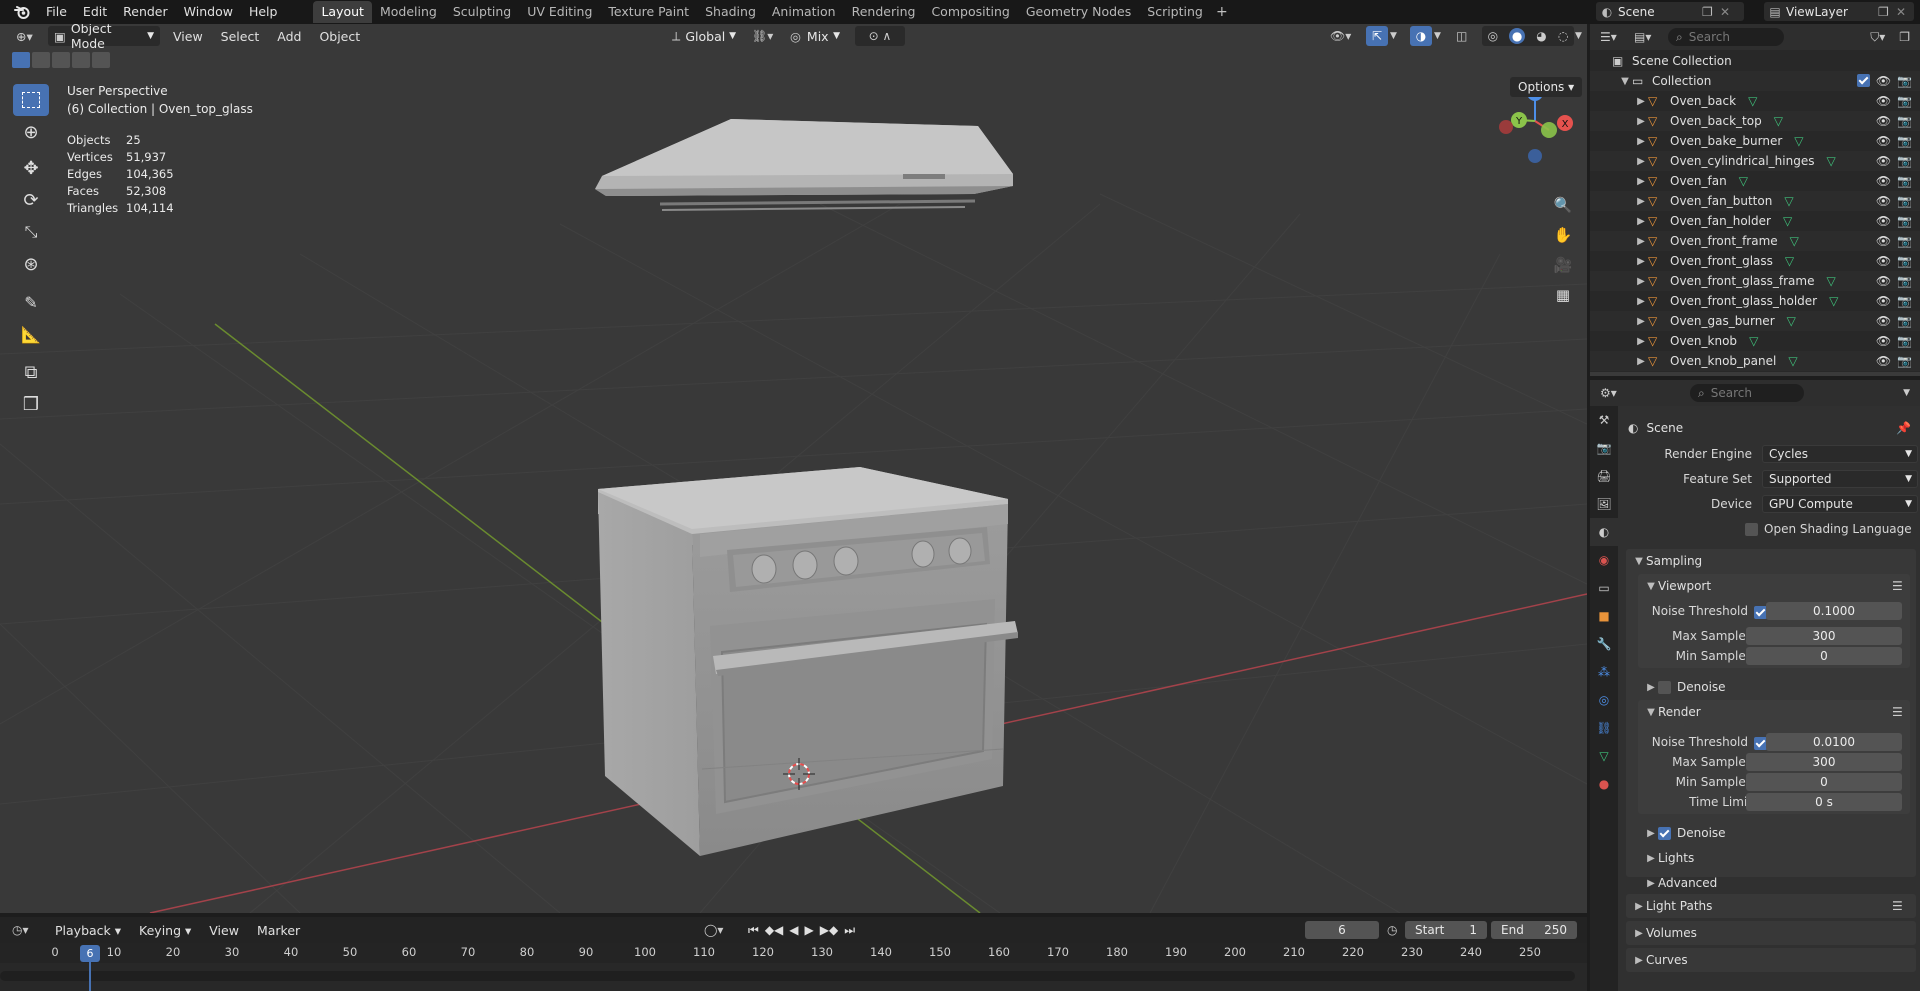  What do you see at coordinates (1534, 930) in the screenshot?
I see `end-frame-field: End 250` at bounding box center [1534, 930].